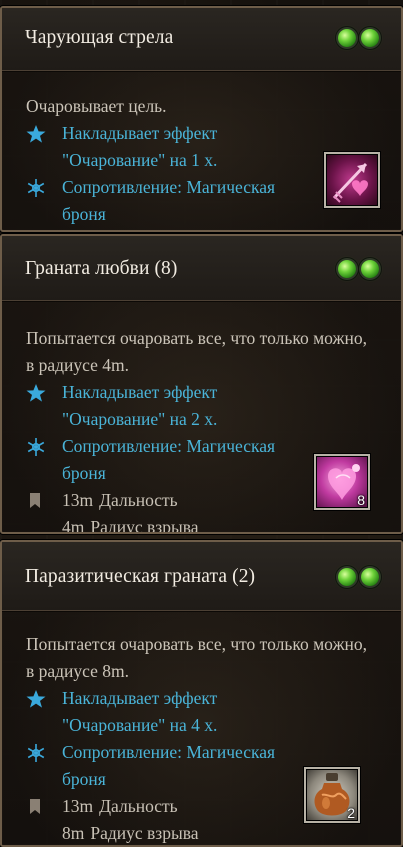 The width and height of the screenshot is (403, 847). What do you see at coordinates (202, 524) in the screenshot?
I see `stat-radius: 4m Радиус взрыва` at bounding box center [202, 524].